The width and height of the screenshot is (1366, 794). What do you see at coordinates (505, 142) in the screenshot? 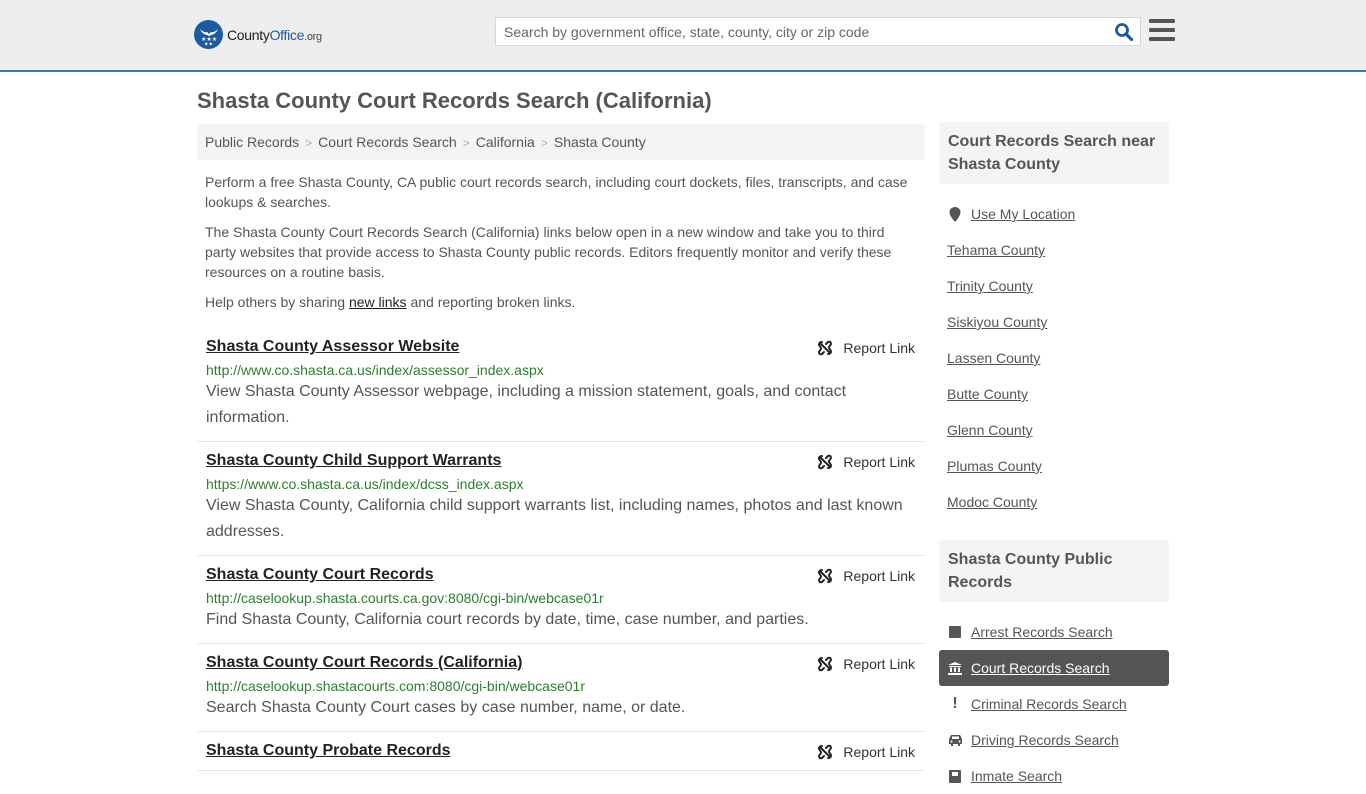
I see `breadcrumb-california: California` at bounding box center [505, 142].